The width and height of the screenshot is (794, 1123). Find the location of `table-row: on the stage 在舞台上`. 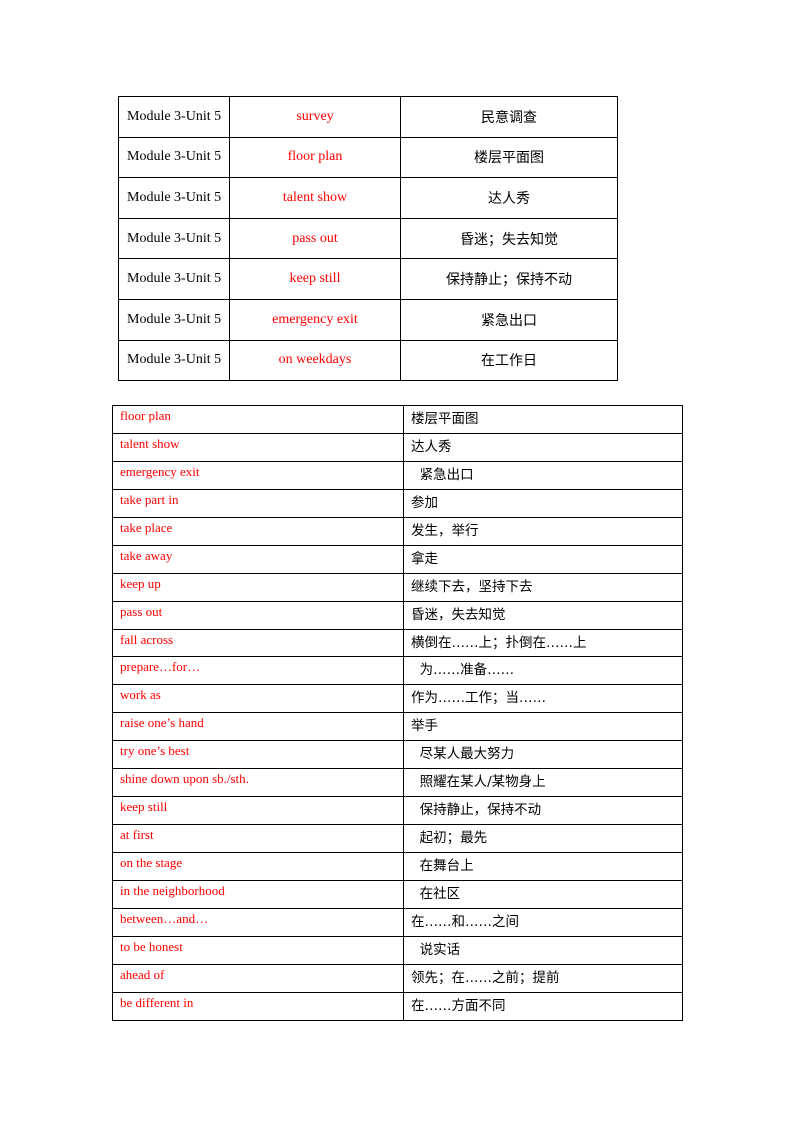

table-row: on the stage 在舞台上 is located at coordinates (397, 866).